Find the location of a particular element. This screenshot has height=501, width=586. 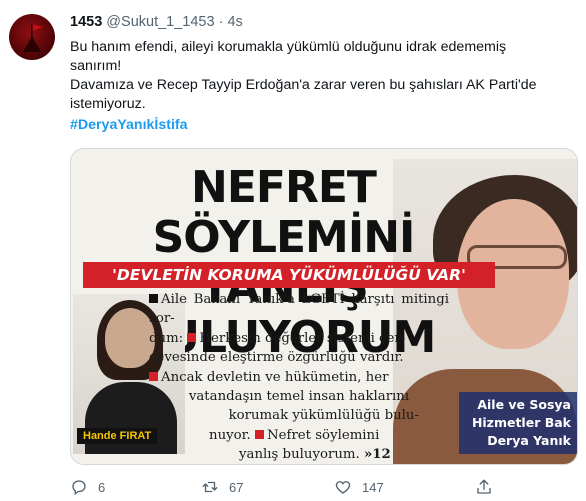

handle: @Sukut_1_1453 is located at coordinates (160, 22).